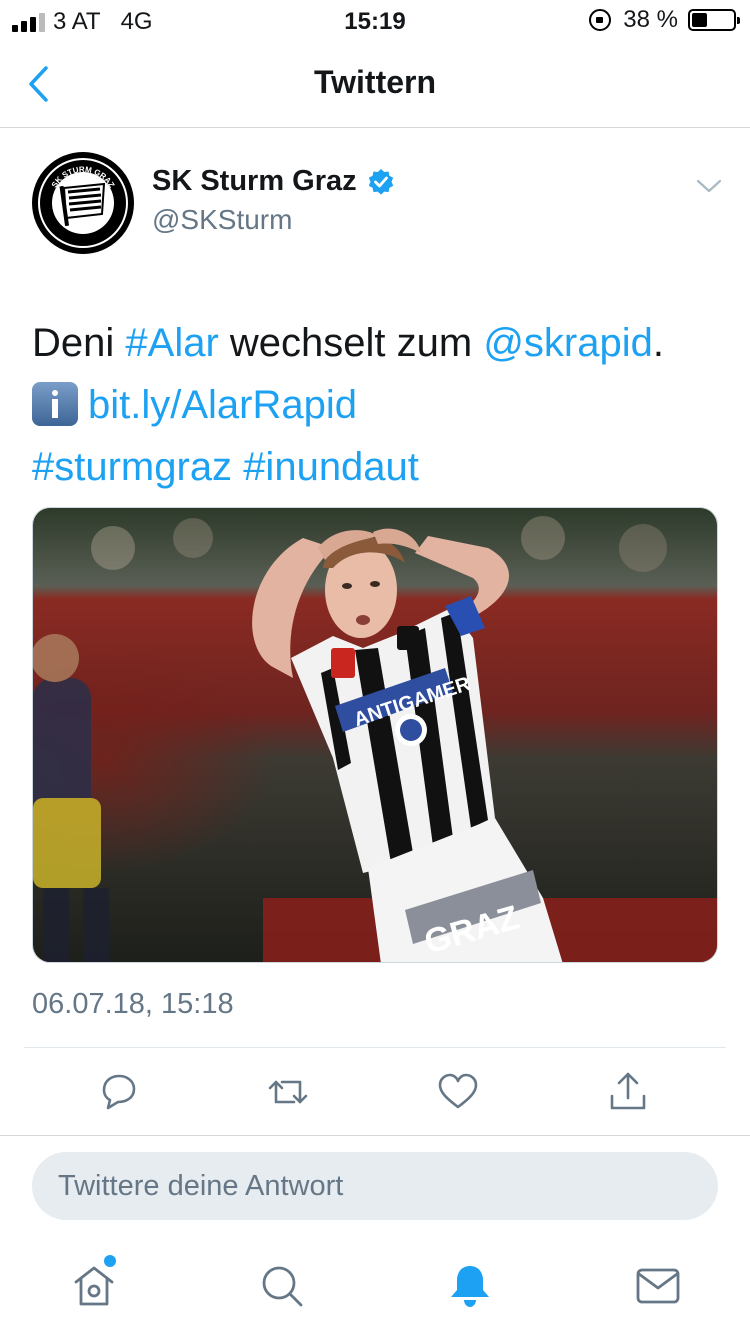 The height and width of the screenshot is (1334, 750). What do you see at coordinates (380, 181) in the screenshot?
I see `verified-badge-icon` at bounding box center [380, 181].